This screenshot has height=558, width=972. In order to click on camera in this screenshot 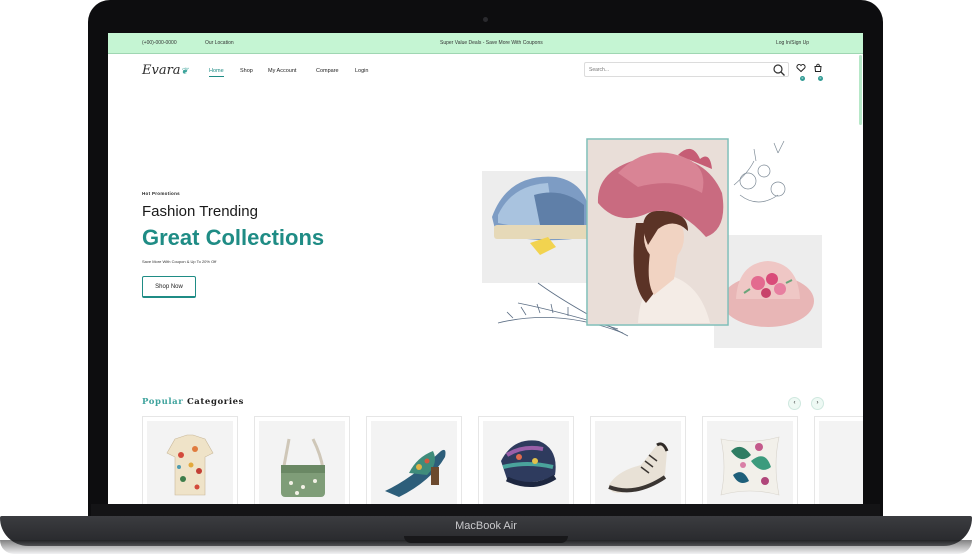, I will do `click(485, 19)`.